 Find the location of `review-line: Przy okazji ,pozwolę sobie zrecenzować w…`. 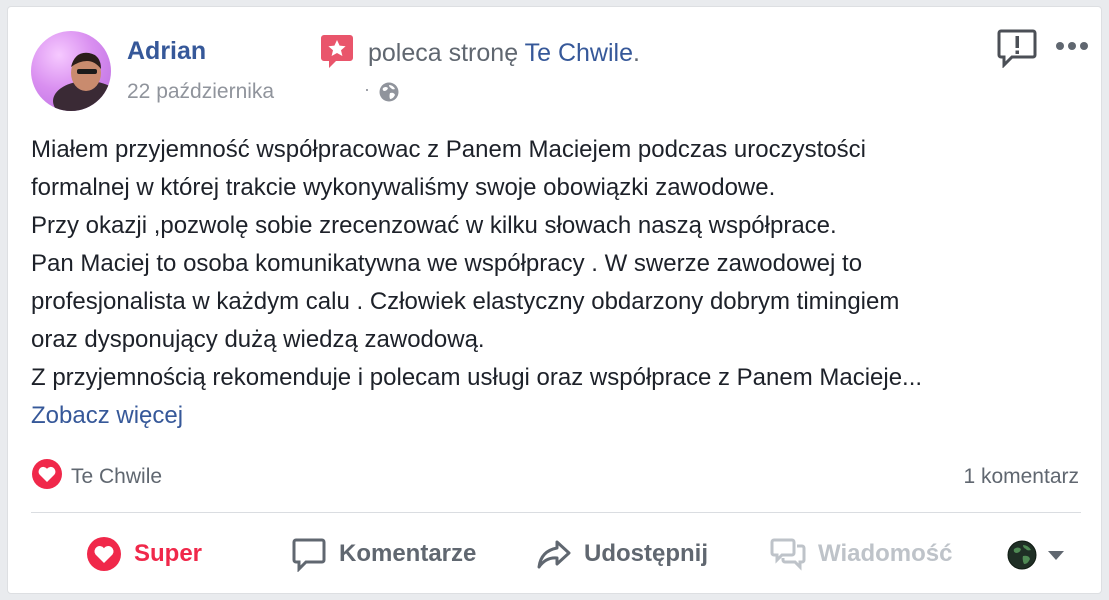

review-line: Przy okazji ,pozwolę sobie zrecenzować w… is located at coordinates (434, 225).